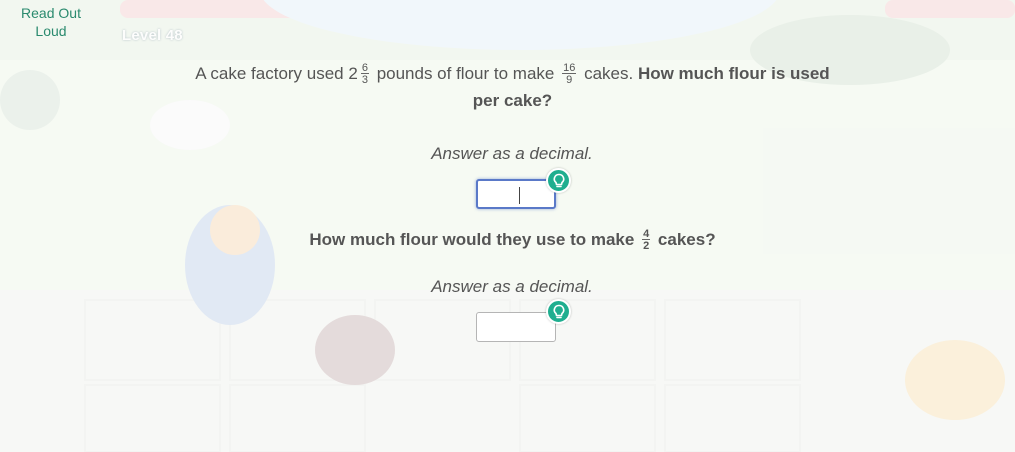  I want to click on fraction-numerator: 16, so click(569, 67).